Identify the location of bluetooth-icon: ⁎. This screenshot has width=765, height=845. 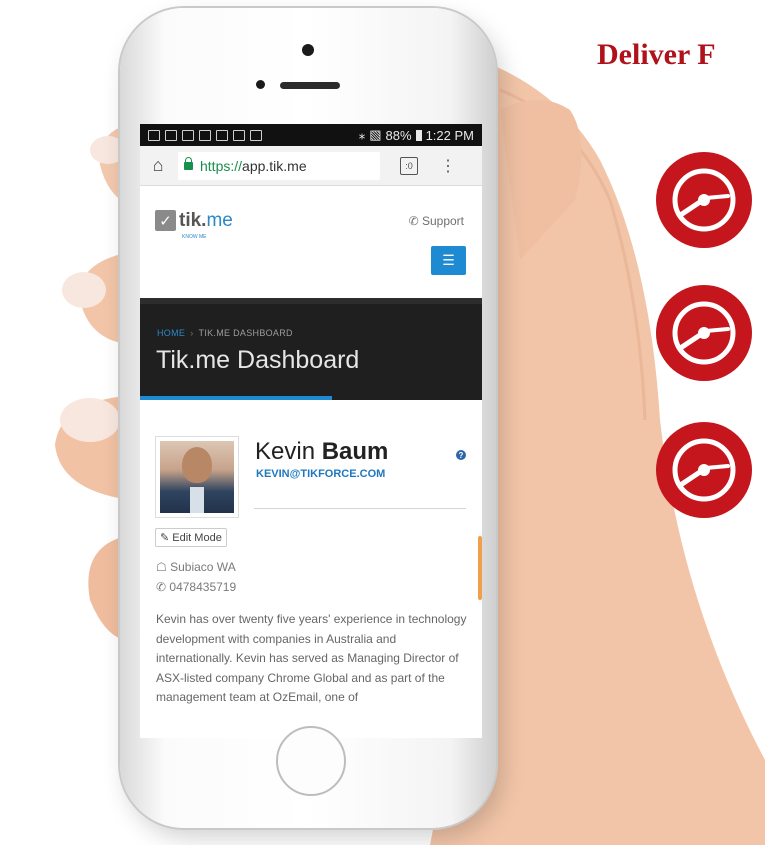
(362, 134).